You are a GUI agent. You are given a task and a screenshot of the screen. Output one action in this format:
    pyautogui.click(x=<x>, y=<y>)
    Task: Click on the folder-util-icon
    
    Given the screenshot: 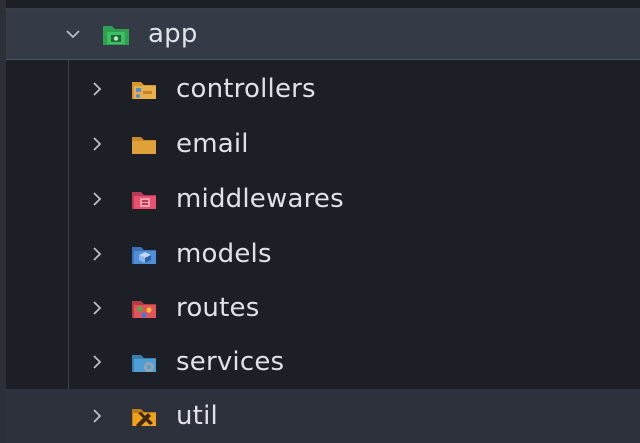 What is the action you would take?
    pyautogui.click(x=144, y=416)
    